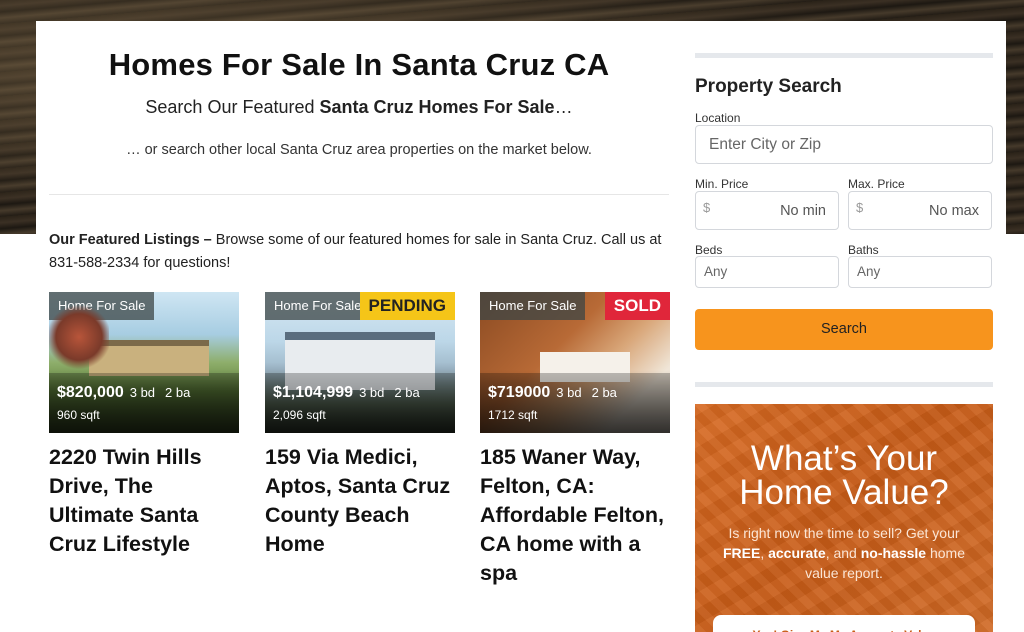  Describe the element at coordinates (407, 306) in the screenshot. I see `pending-badge: PENDING` at that location.